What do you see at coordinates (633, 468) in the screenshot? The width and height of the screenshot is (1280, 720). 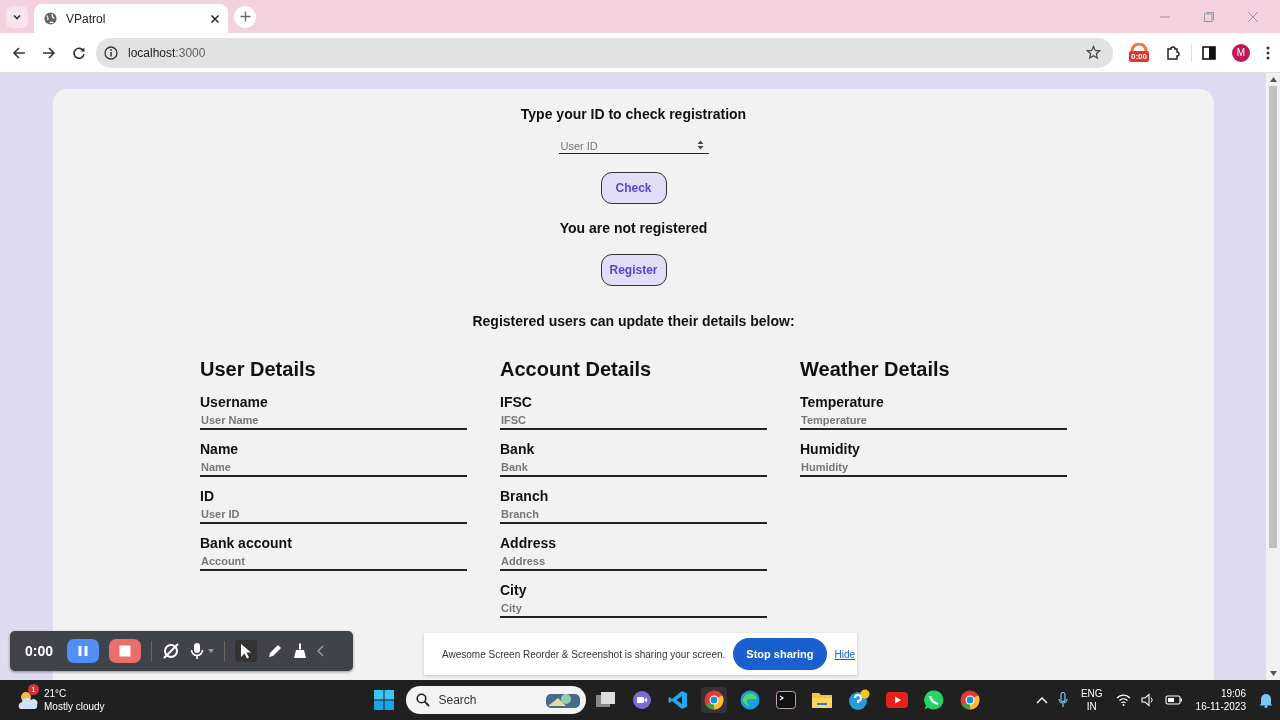 I see `text-field: Bank` at bounding box center [633, 468].